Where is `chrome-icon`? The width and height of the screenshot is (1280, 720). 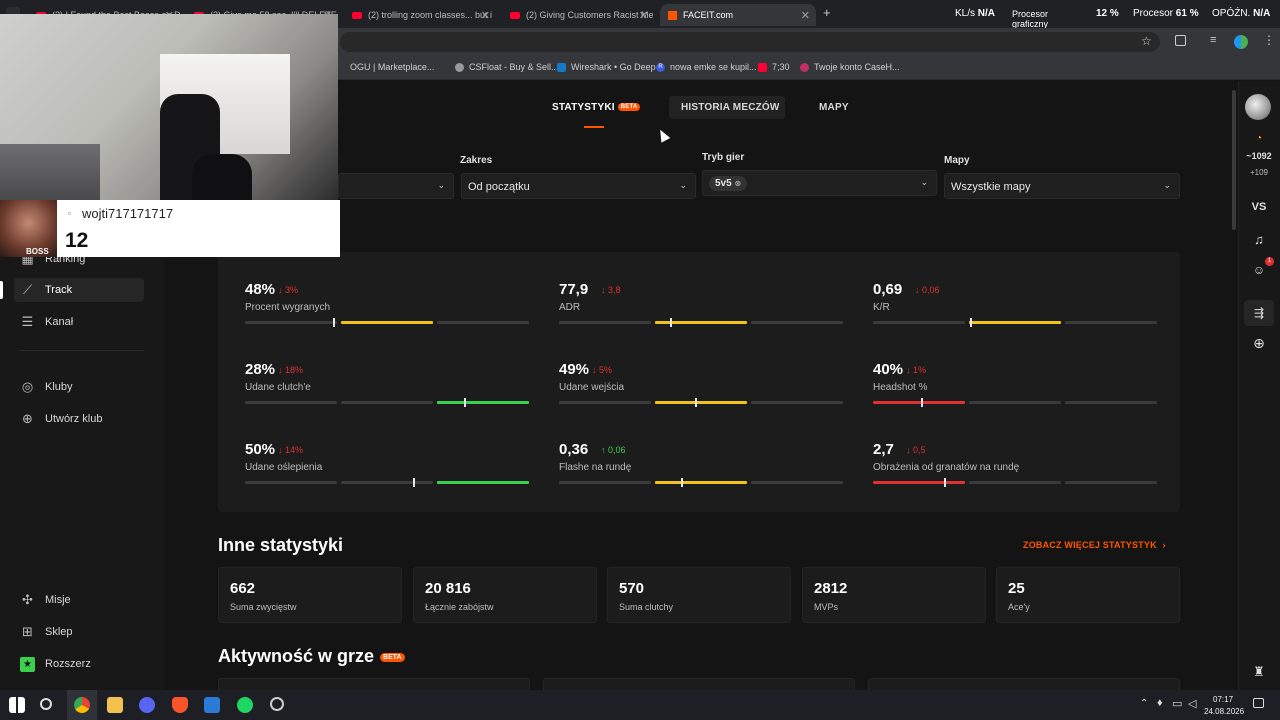
chrome-icon is located at coordinates (82, 705).